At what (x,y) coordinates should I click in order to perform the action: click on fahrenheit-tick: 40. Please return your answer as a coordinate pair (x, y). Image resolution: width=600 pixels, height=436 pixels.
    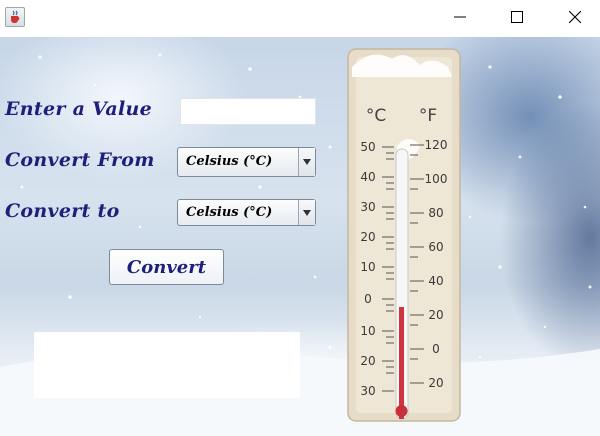
    Looking at the image, I should click on (435, 281).